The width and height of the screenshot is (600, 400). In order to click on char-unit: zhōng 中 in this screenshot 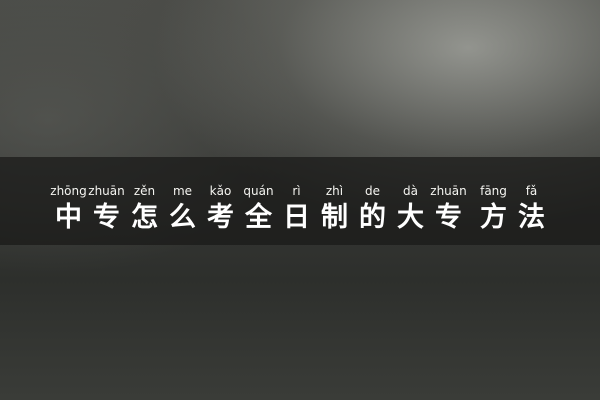, I will do `click(69, 209)`.